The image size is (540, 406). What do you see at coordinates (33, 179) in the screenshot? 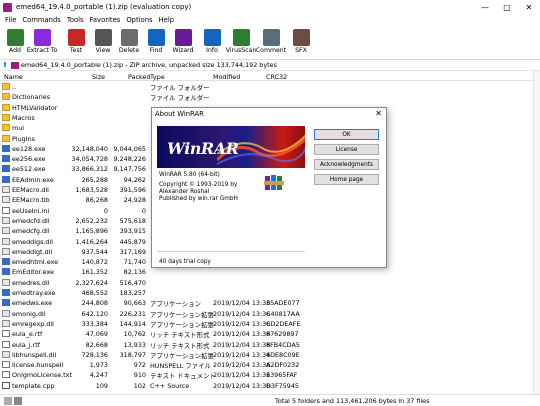
I see `file-name: EEAdmin.exe` at bounding box center [33, 179].